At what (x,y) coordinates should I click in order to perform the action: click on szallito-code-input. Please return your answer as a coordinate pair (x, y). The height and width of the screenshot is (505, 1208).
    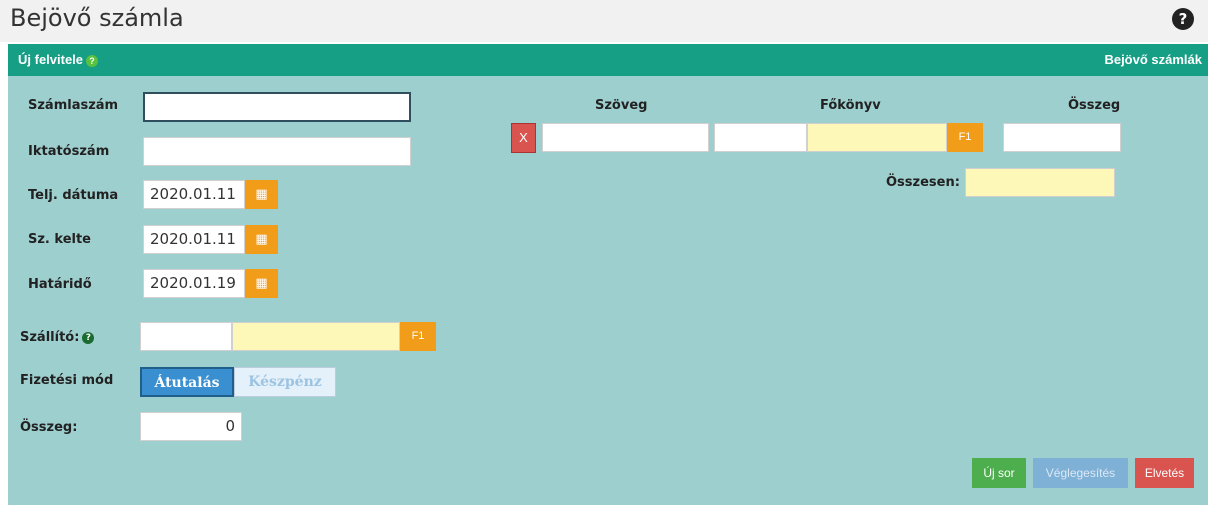
    Looking at the image, I should click on (186, 336).